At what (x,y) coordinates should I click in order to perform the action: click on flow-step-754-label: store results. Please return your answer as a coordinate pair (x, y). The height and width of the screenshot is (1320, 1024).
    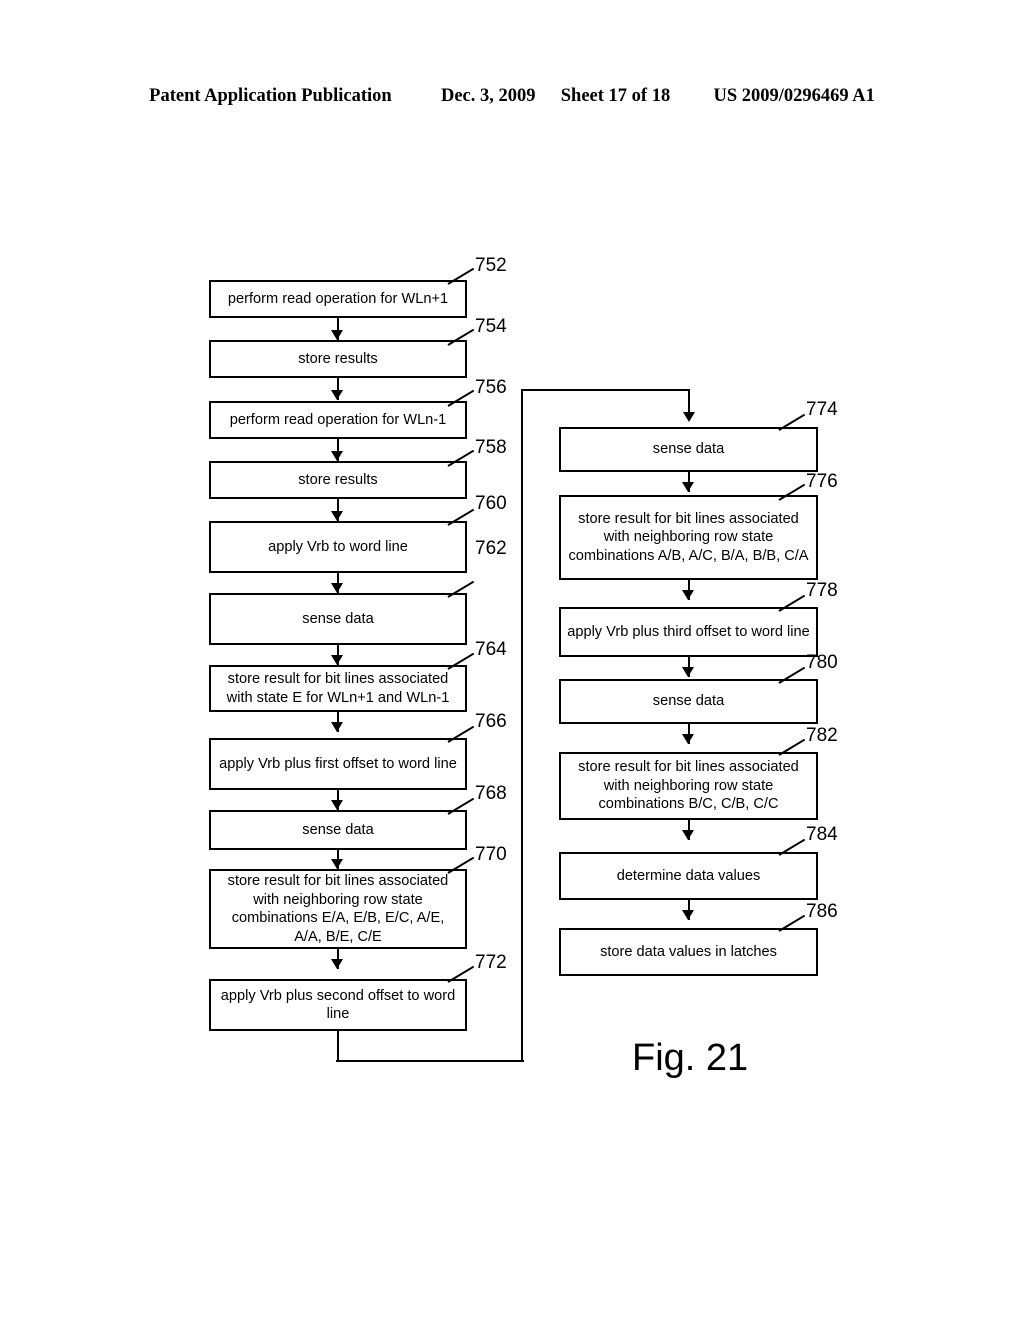
    Looking at the image, I should click on (338, 358).